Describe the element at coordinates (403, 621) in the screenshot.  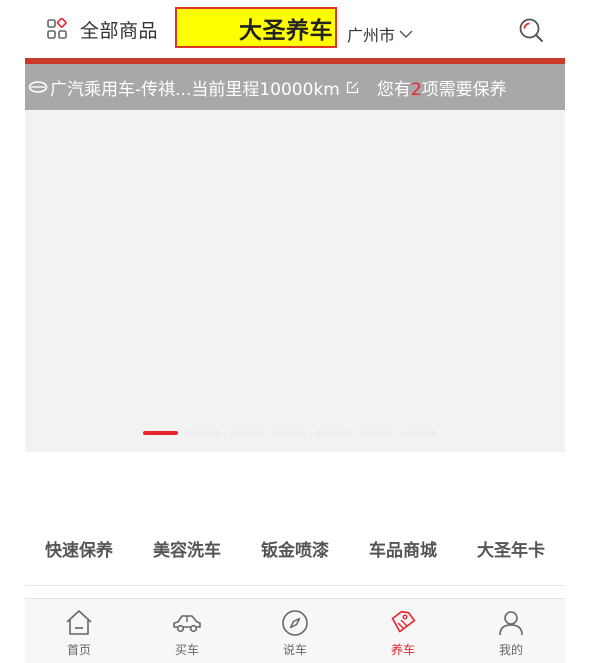
I see `tag-icon` at that location.